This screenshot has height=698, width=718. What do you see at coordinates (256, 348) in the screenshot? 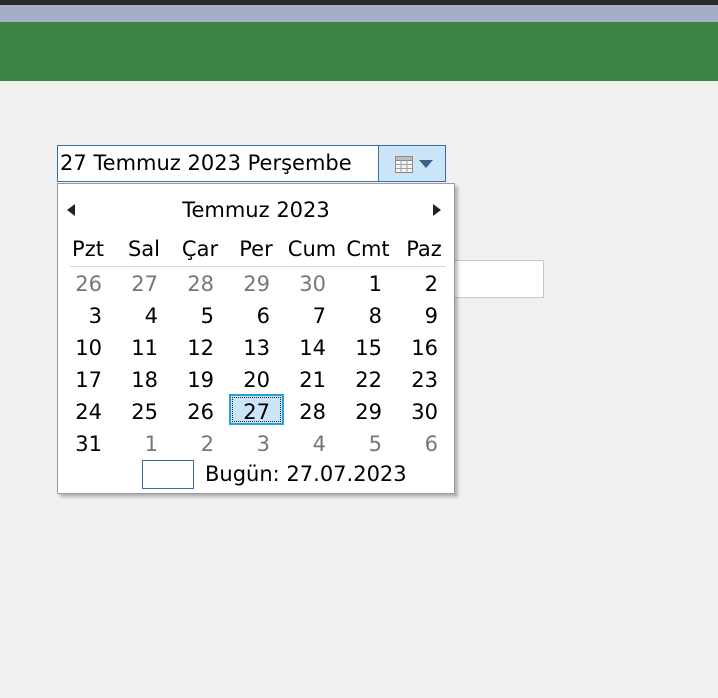
I see `calendar-day: 13` at bounding box center [256, 348].